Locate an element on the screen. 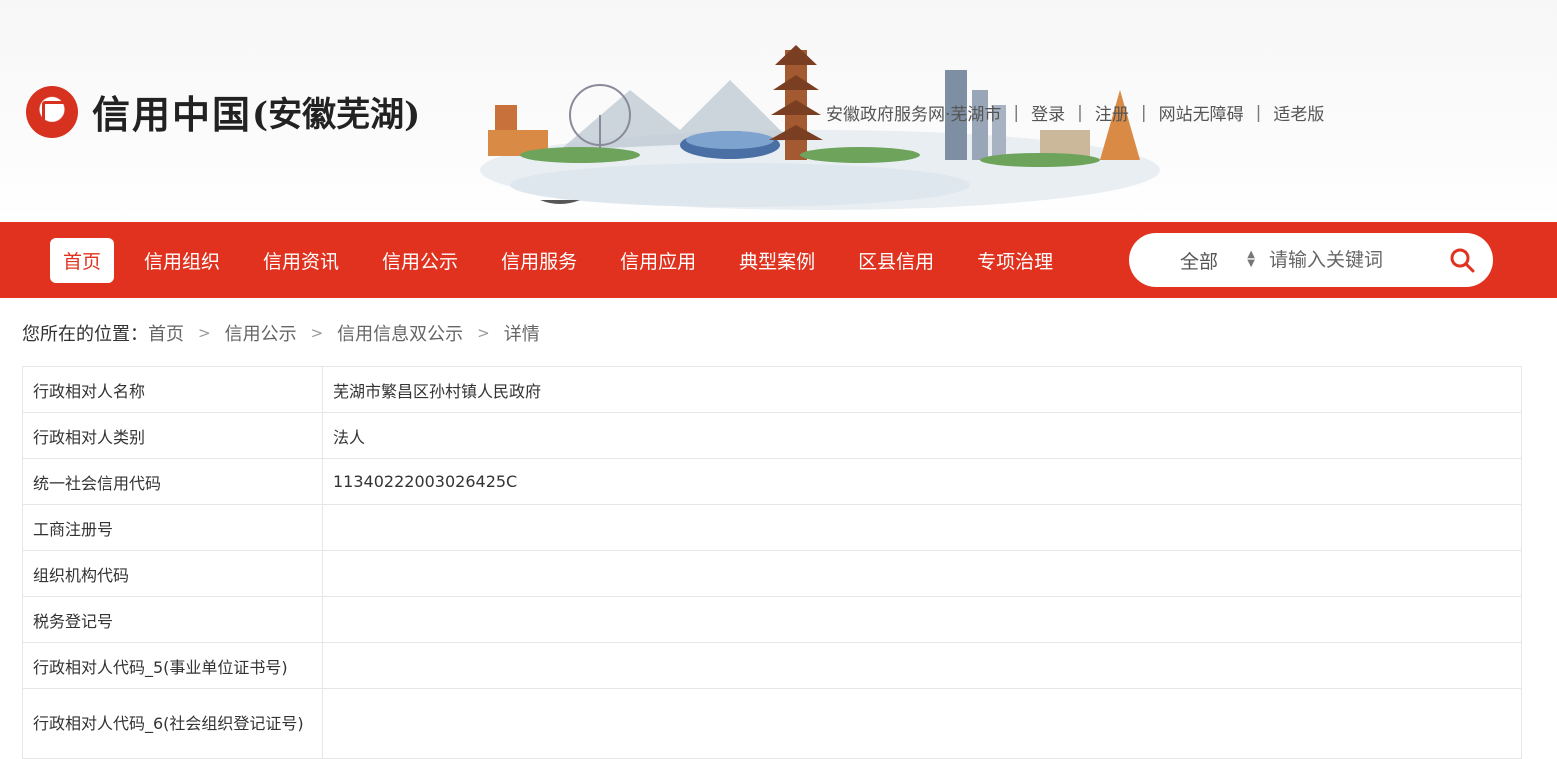  row-value: 法人 is located at coordinates (922, 435).